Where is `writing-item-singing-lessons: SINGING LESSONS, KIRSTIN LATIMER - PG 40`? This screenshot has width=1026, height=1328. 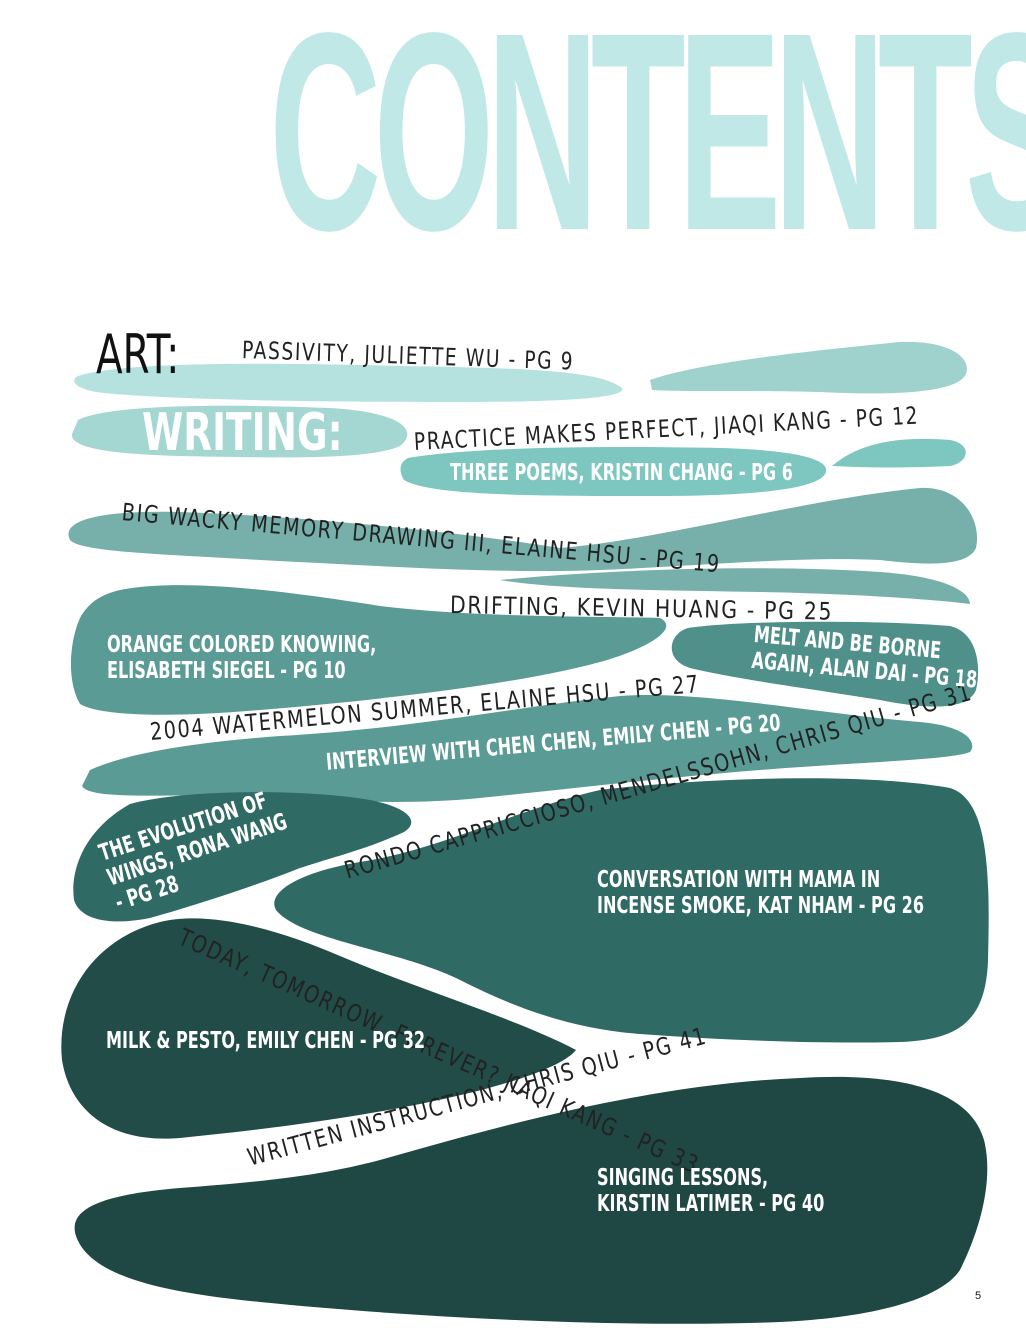 writing-item-singing-lessons: SINGING LESSONS, KIRSTIN LATIMER - PG 40 is located at coordinates (710, 1191).